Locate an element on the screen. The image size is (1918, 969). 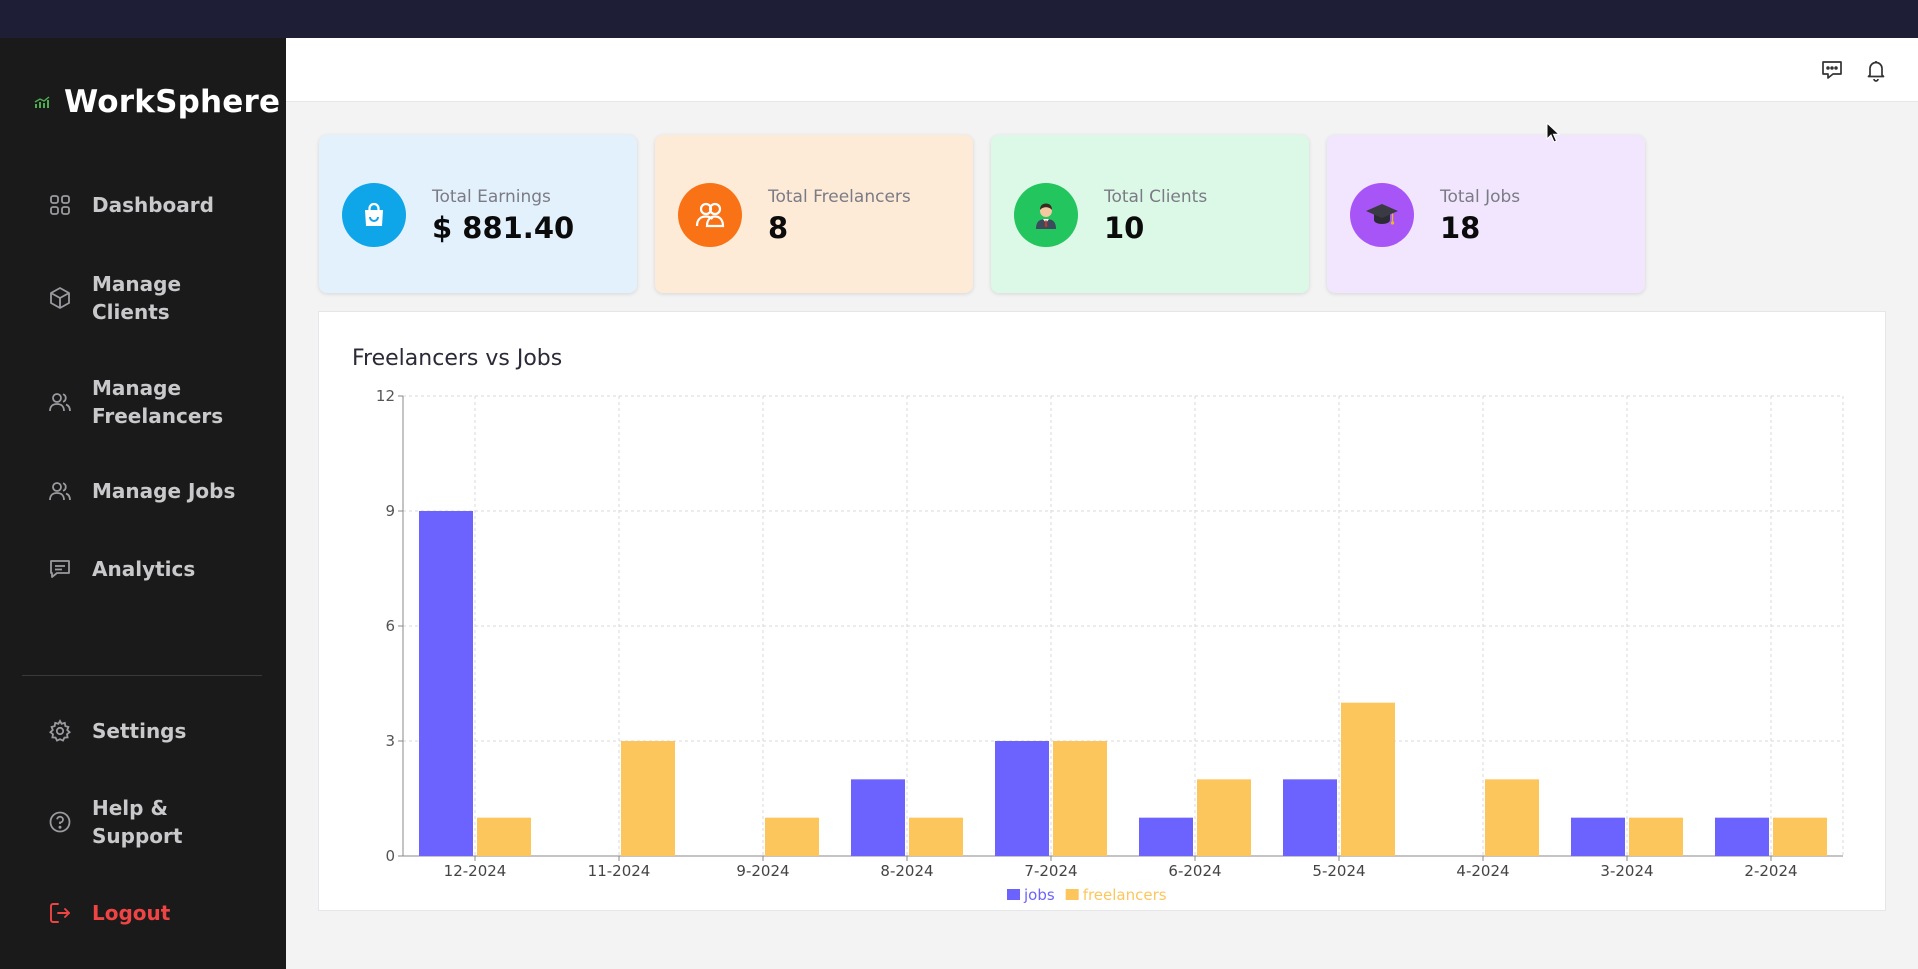
chat-icon is located at coordinates (1832, 70).